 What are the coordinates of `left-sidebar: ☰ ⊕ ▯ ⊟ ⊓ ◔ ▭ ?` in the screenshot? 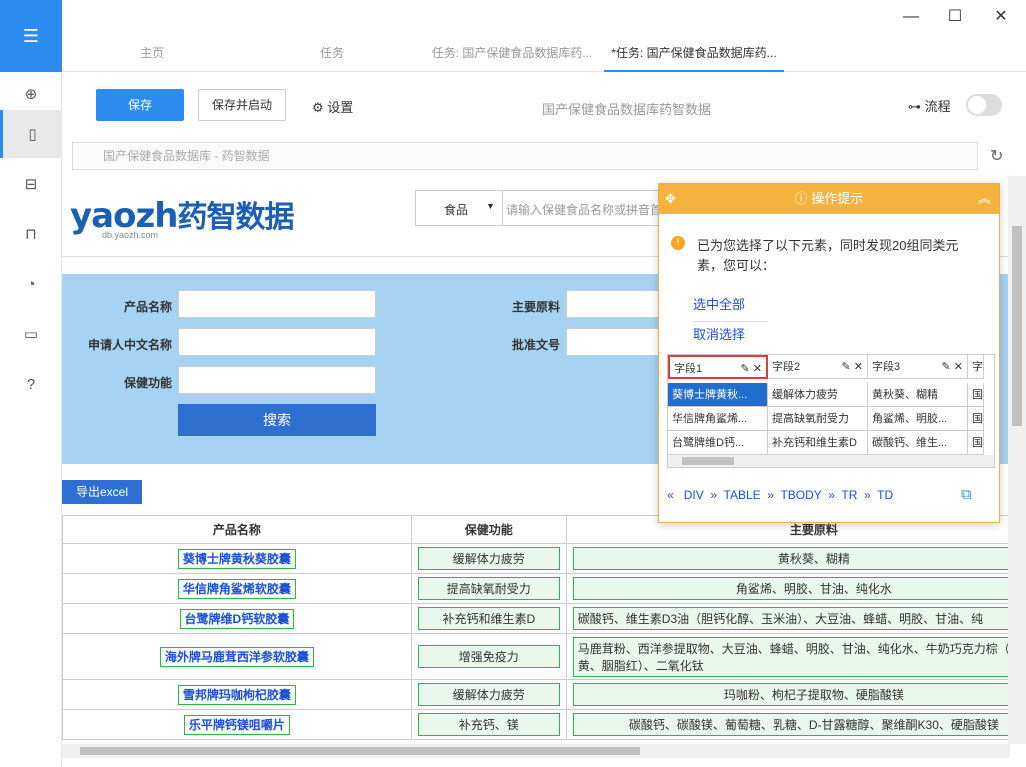 It's located at (31, 383).